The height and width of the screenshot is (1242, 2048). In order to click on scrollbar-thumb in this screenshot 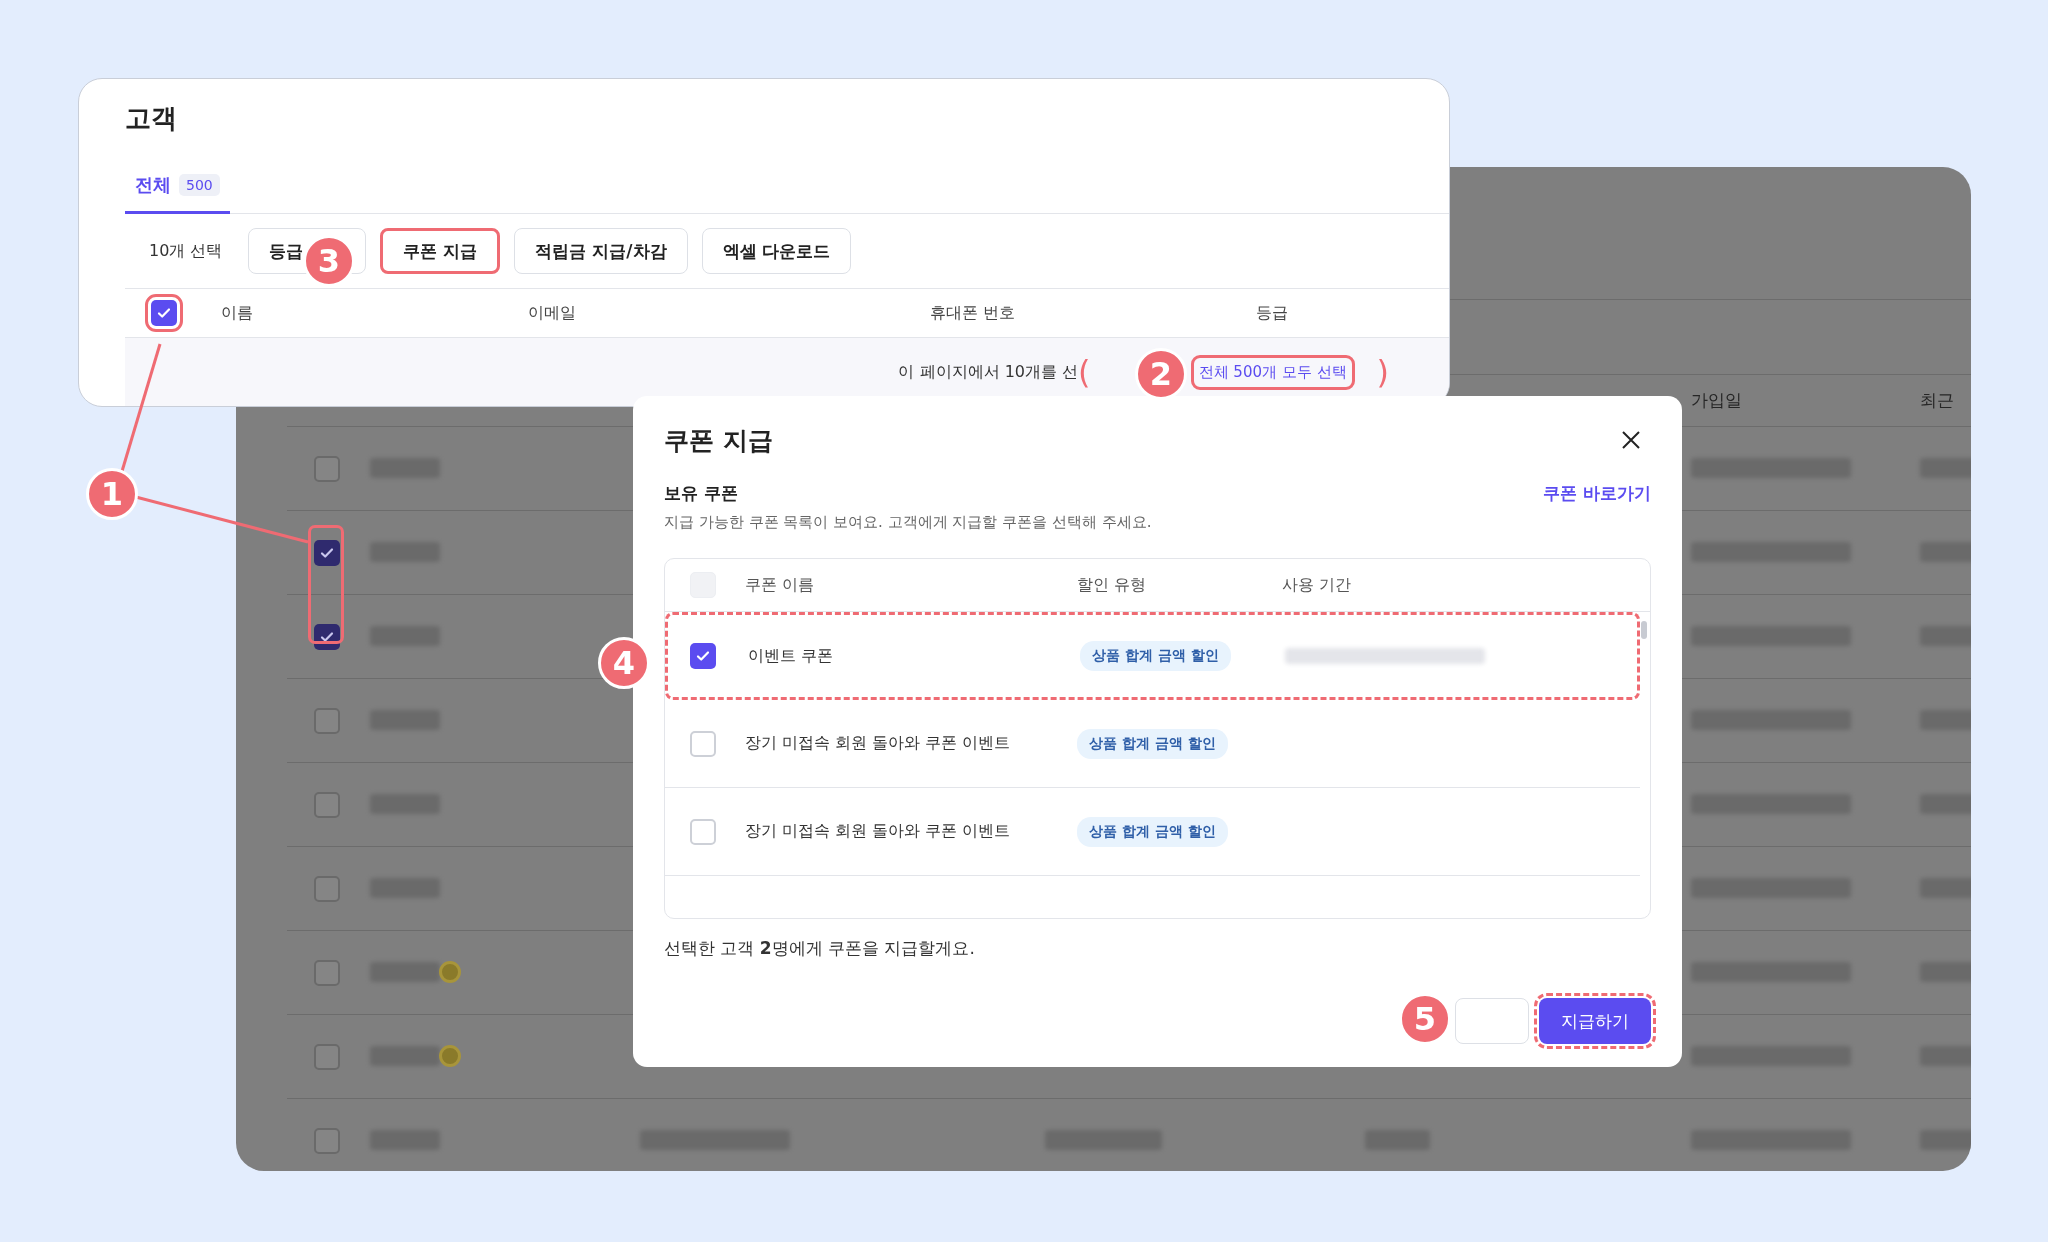, I will do `click(1644, 630)`.